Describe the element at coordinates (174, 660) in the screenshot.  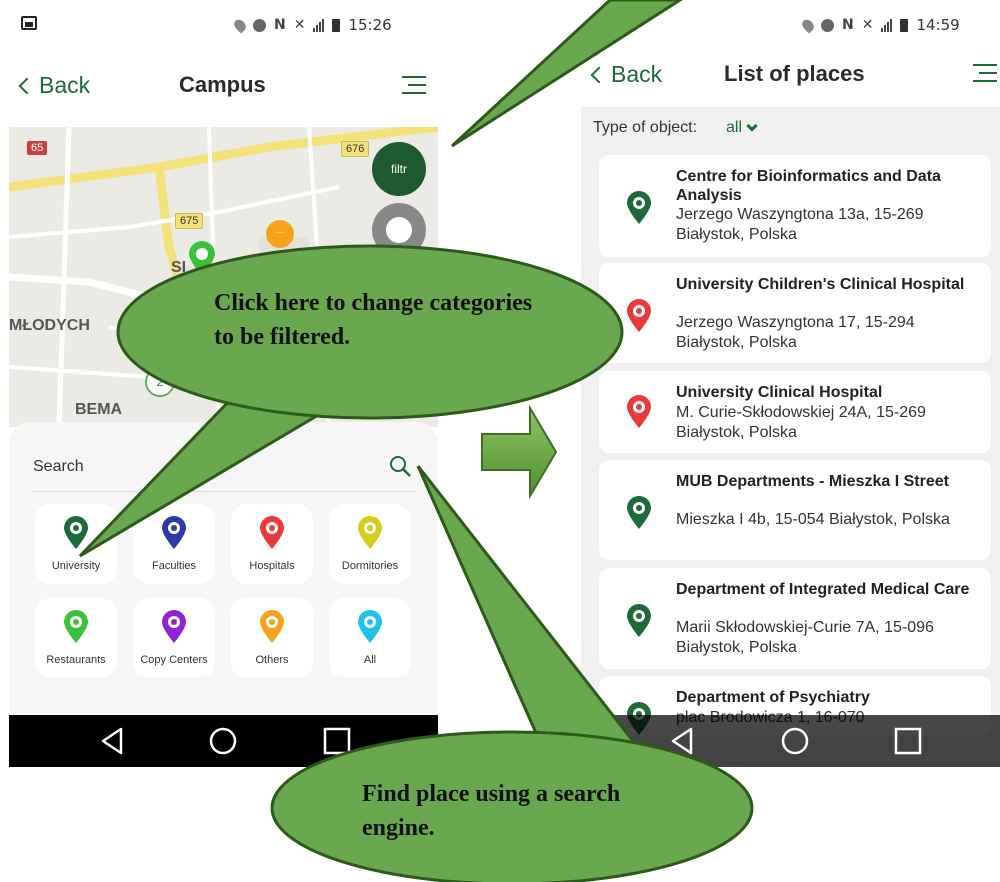
I see `category-label: Copy Centers` at that location.